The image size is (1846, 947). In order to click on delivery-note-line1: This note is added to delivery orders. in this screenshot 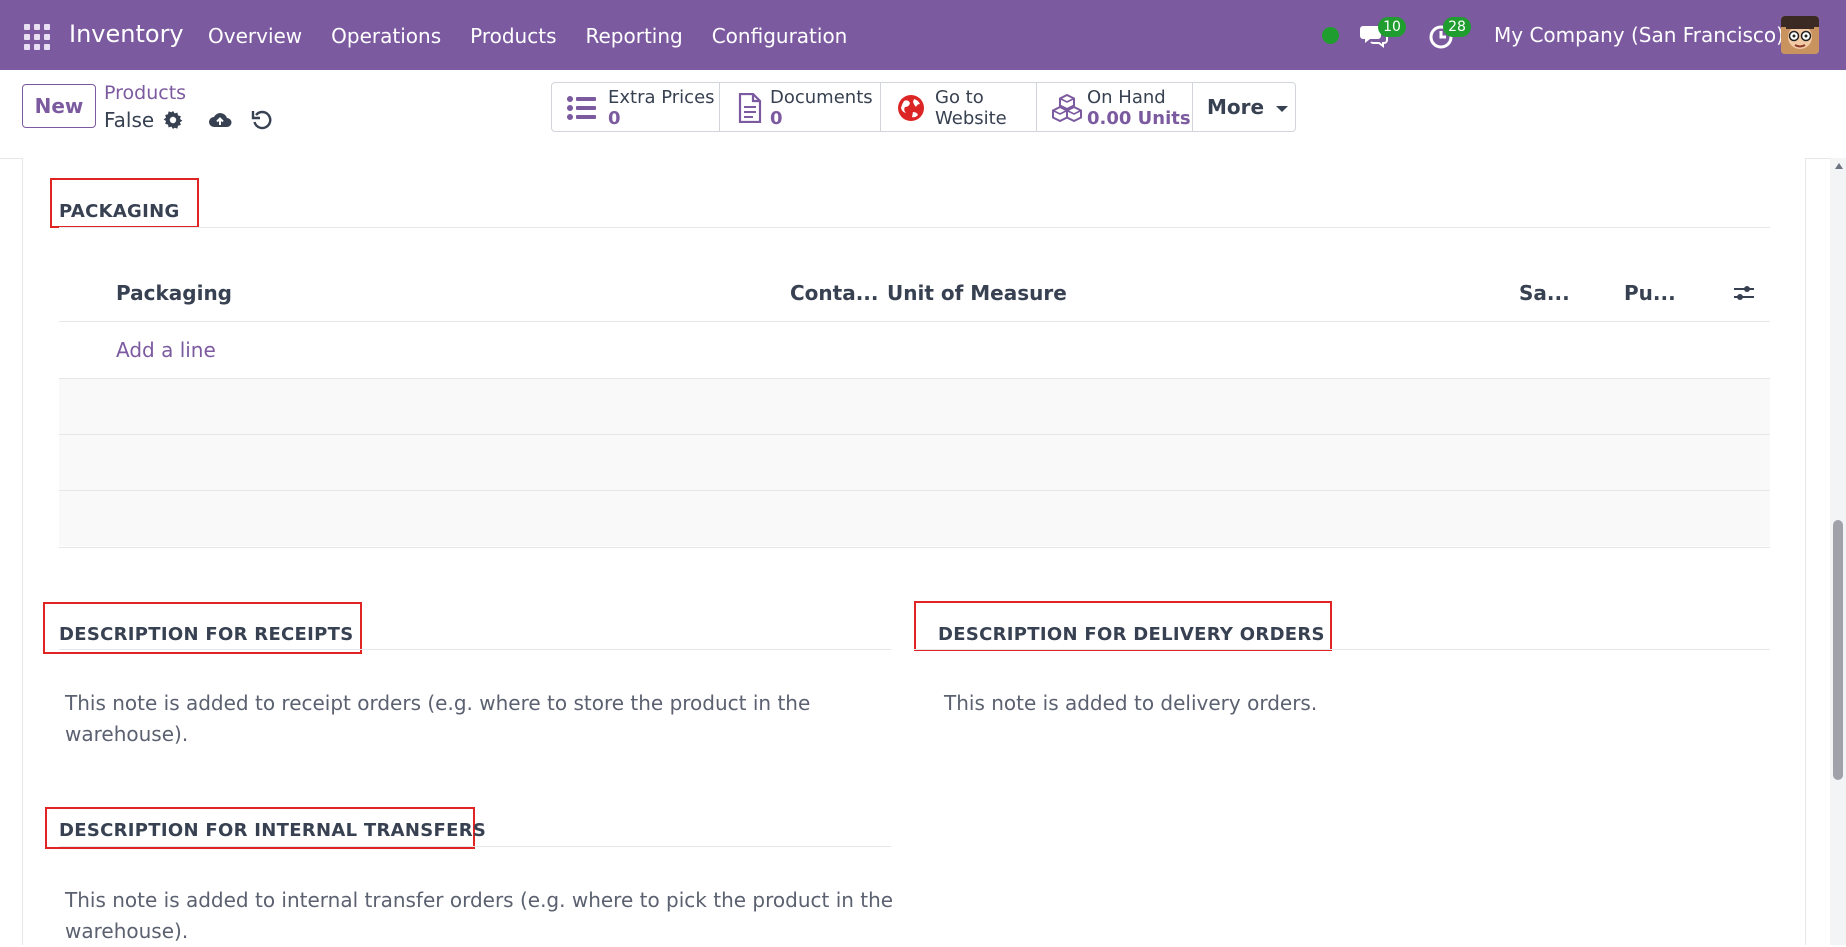, I will do `click(1131, 703)`.